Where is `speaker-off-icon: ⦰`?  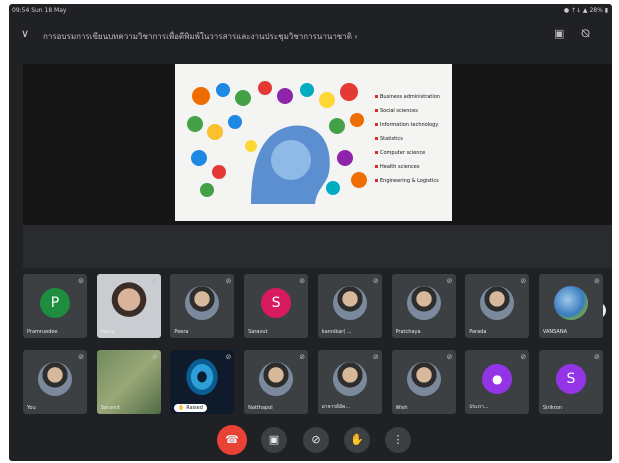 speaker-off-icon: ⦰ is located at coordinates (585, 34).